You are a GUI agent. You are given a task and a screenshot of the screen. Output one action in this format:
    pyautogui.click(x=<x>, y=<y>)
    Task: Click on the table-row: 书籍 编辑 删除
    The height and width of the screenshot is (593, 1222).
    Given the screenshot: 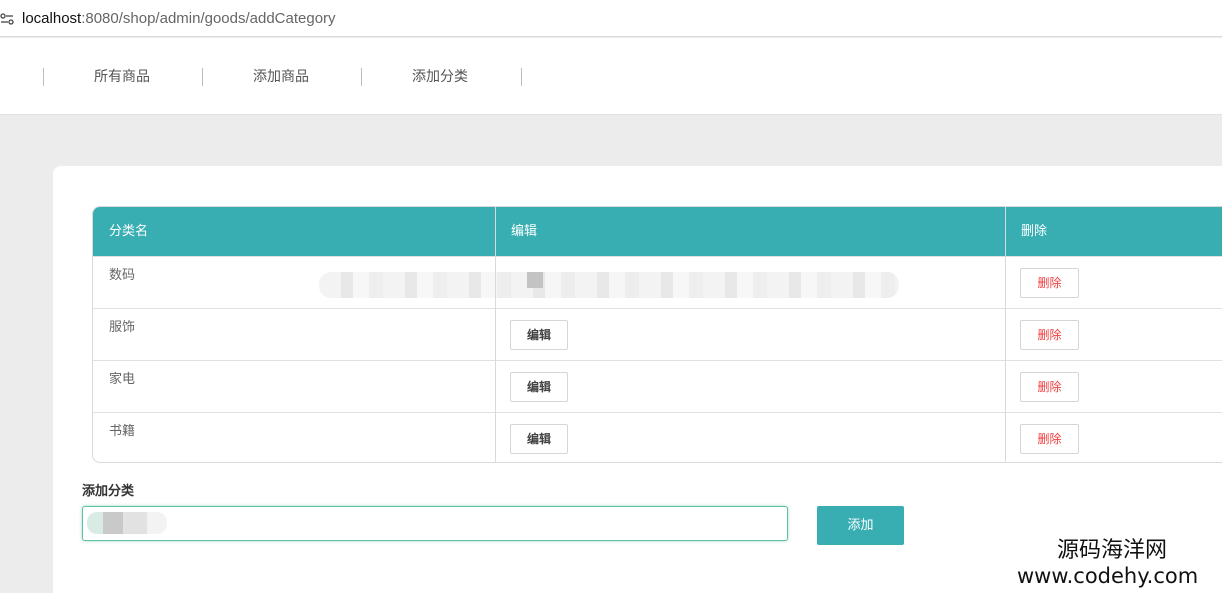 What is the action you would take?
    pyautogui.click(x=657, y=437)
    